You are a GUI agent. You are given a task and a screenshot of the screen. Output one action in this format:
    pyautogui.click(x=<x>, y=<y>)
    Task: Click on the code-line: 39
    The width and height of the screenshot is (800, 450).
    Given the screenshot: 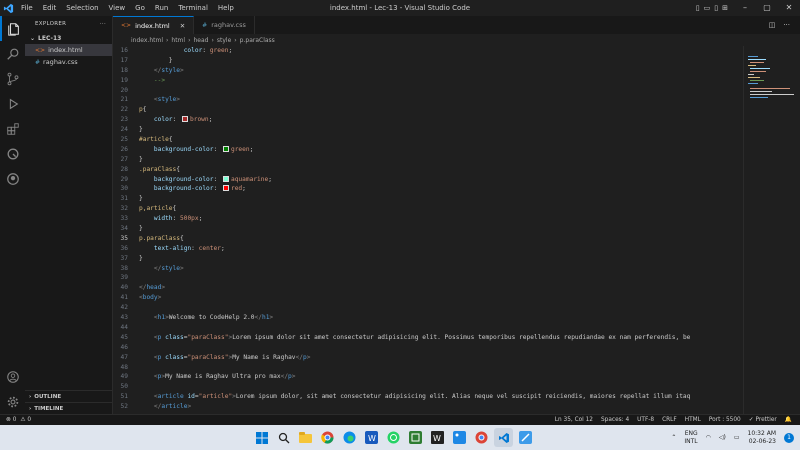 What is the action you would take?
    pyautogui.click(x=428, y=278)
    